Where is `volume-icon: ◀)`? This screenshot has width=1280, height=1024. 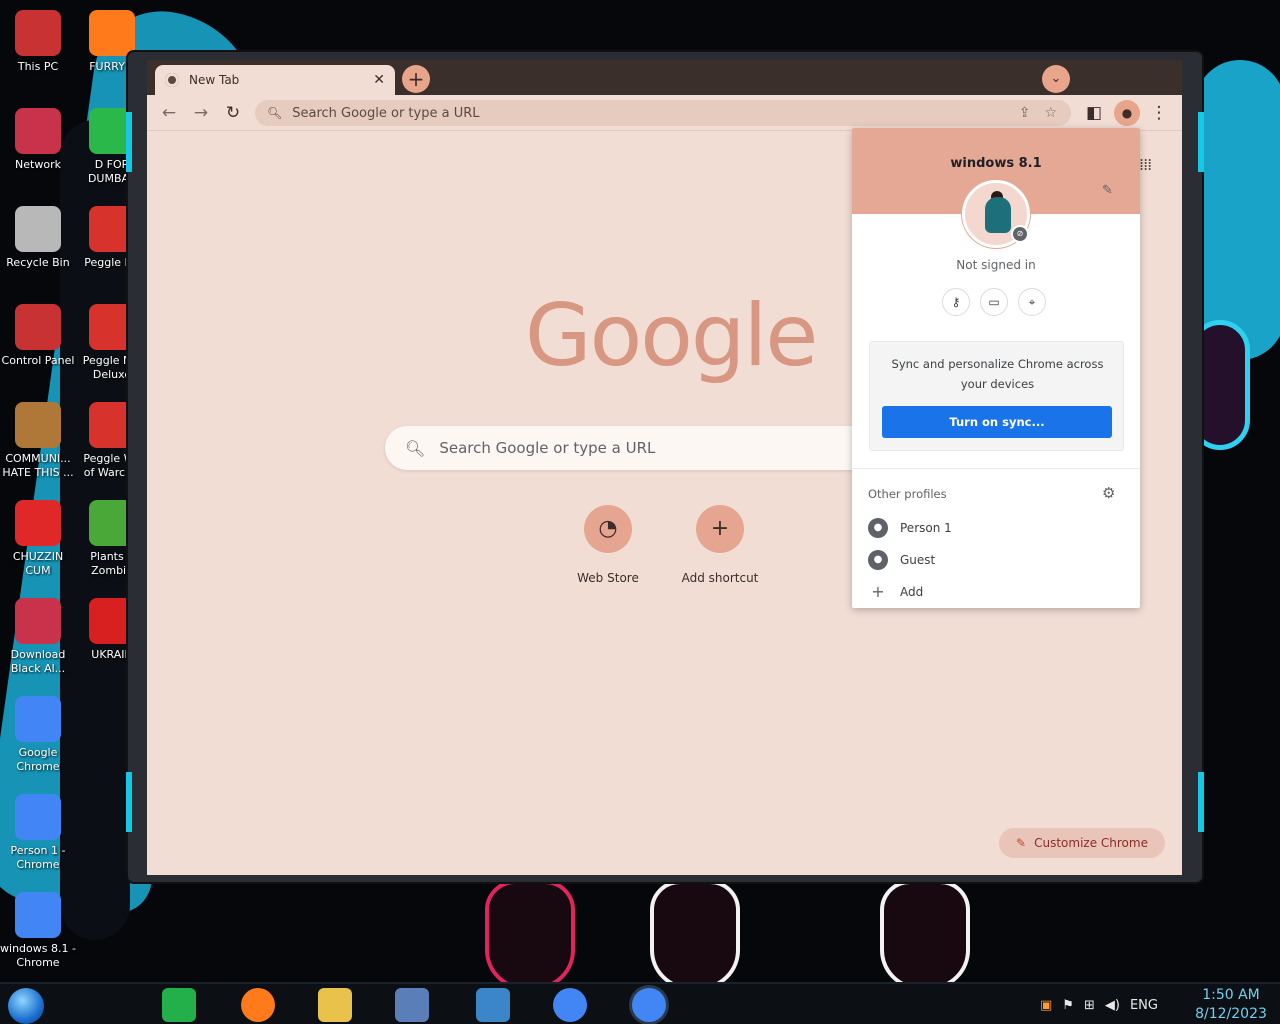
volume-icon: ◀) is located at coordinates (1112, 1005).